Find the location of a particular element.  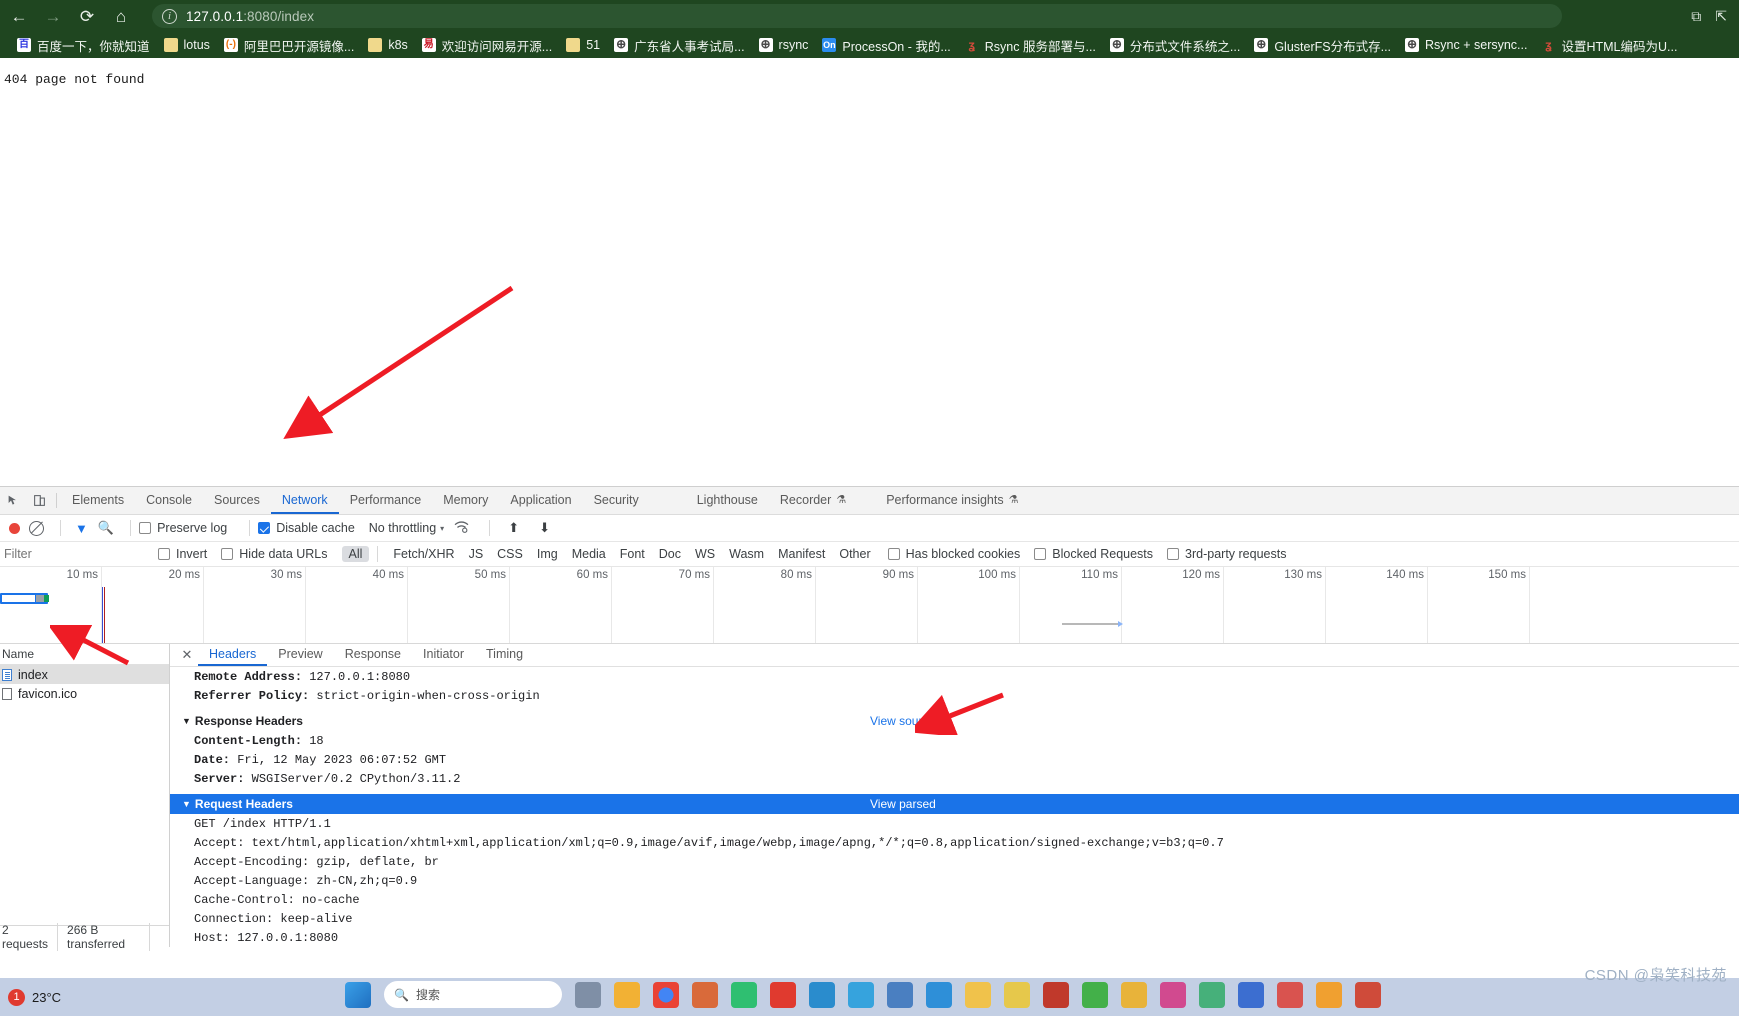

mail-icon is located at coordinates (705, 994).